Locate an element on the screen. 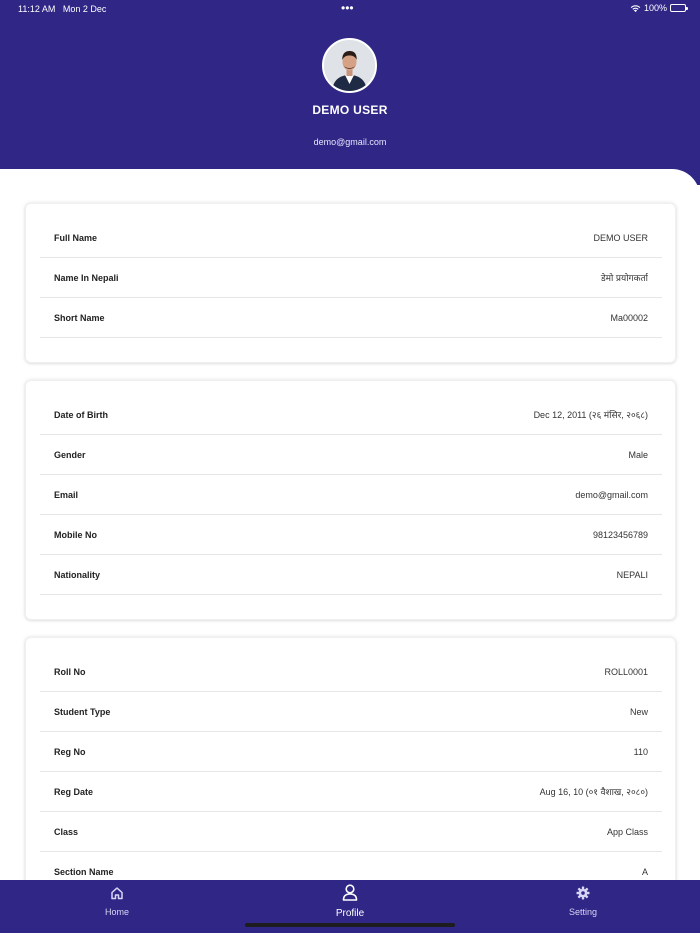  row-value: A is located at coordinates (644, 871).